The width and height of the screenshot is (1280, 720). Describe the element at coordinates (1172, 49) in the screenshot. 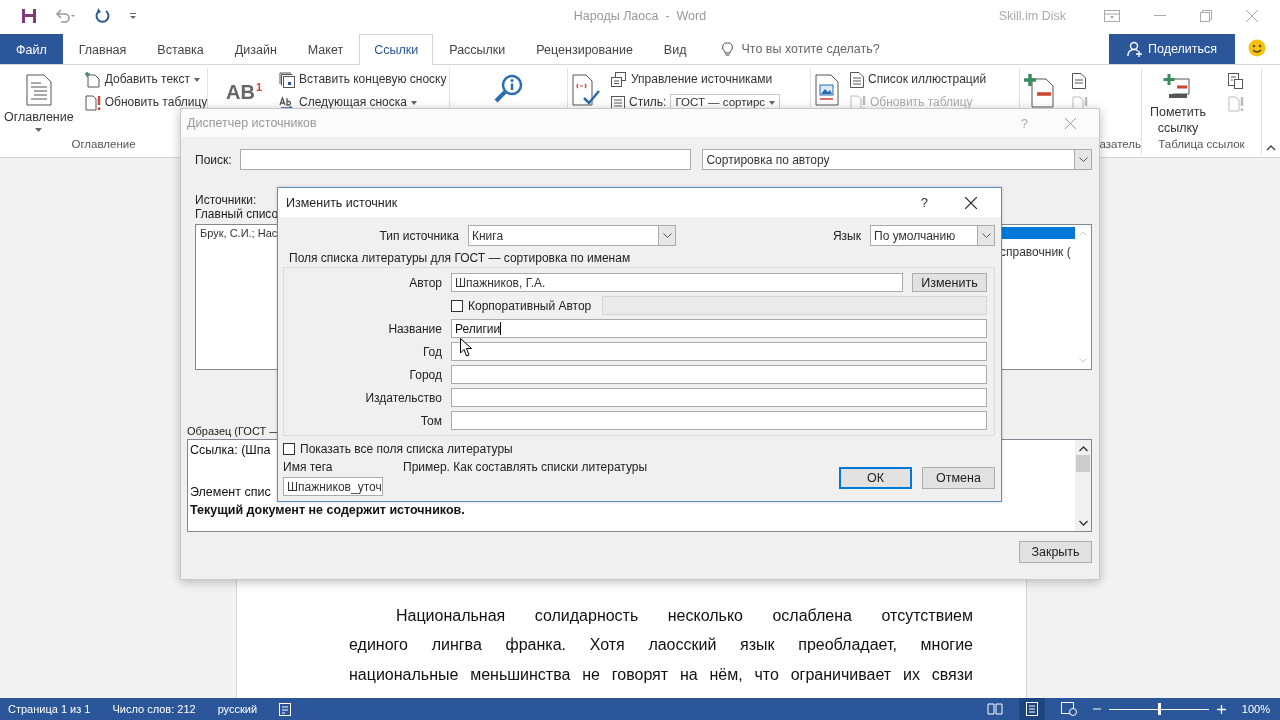

I see `share-button: Поделиться` at that location.